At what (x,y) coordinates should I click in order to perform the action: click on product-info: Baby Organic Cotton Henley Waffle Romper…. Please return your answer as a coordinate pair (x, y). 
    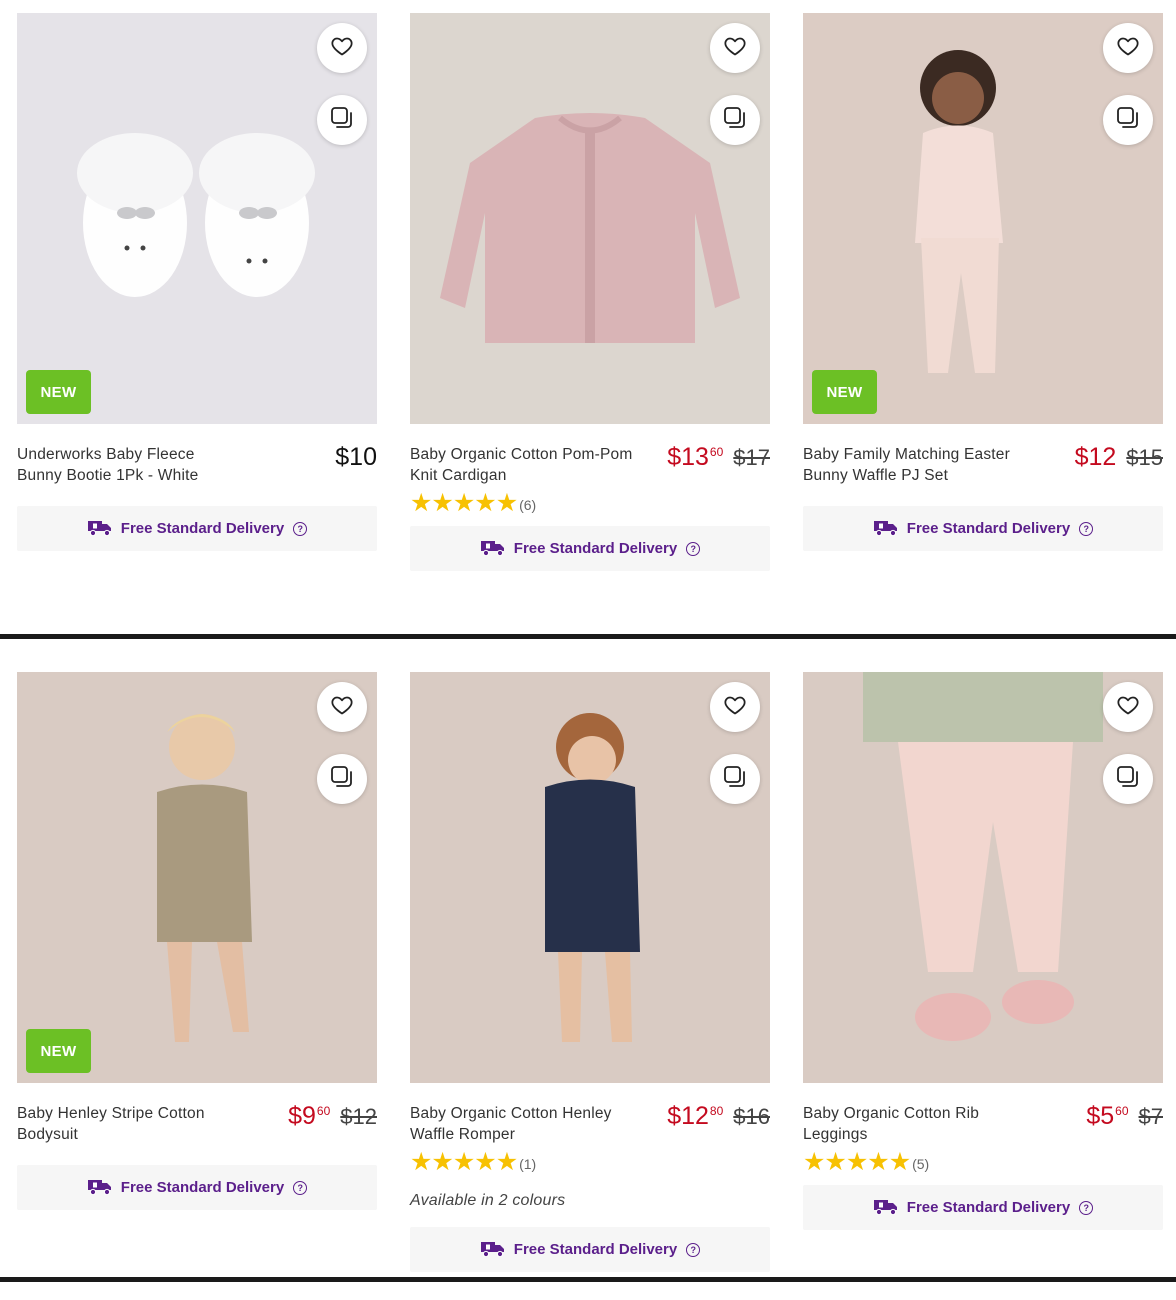
    Looking at the image, I should click on (590, 1123).